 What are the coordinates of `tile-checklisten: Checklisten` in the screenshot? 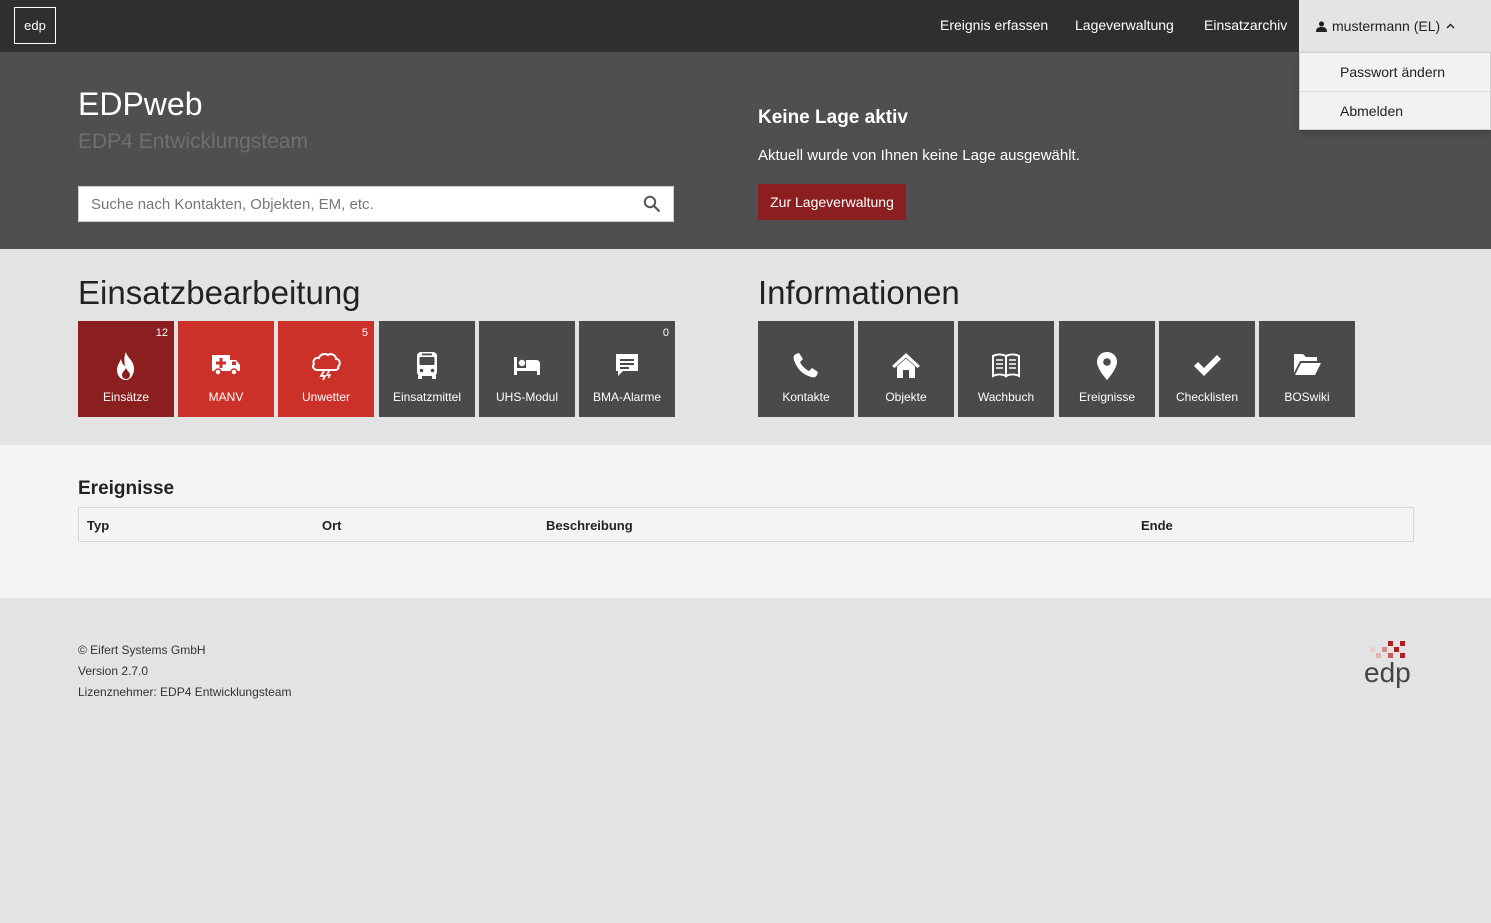 It's located at (1207, 369).